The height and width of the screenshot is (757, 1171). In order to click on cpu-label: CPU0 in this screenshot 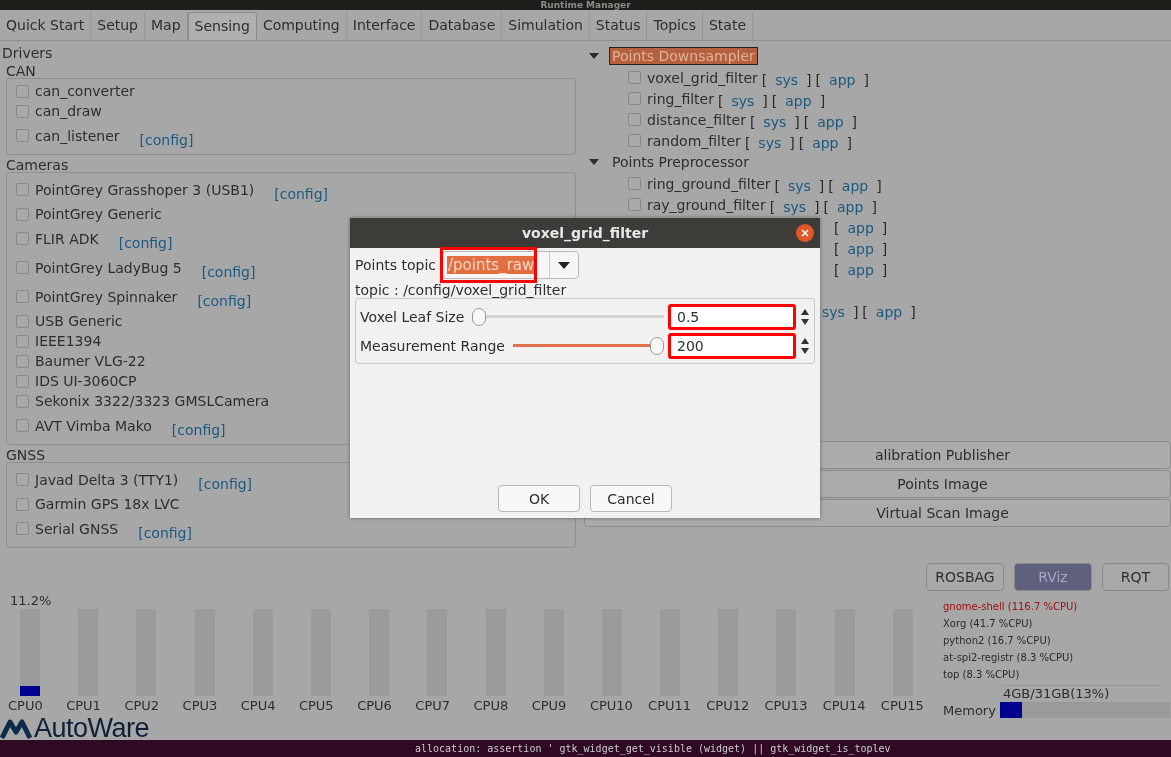, I will do `click(25, 706)`.